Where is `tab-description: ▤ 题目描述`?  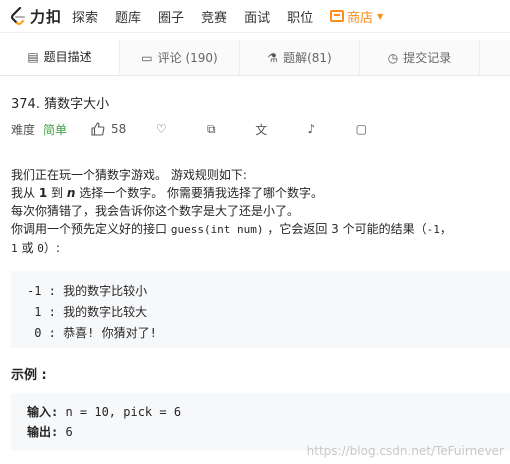 tab-description: ▤ 题目描述 is located at coordinates (60, 57).